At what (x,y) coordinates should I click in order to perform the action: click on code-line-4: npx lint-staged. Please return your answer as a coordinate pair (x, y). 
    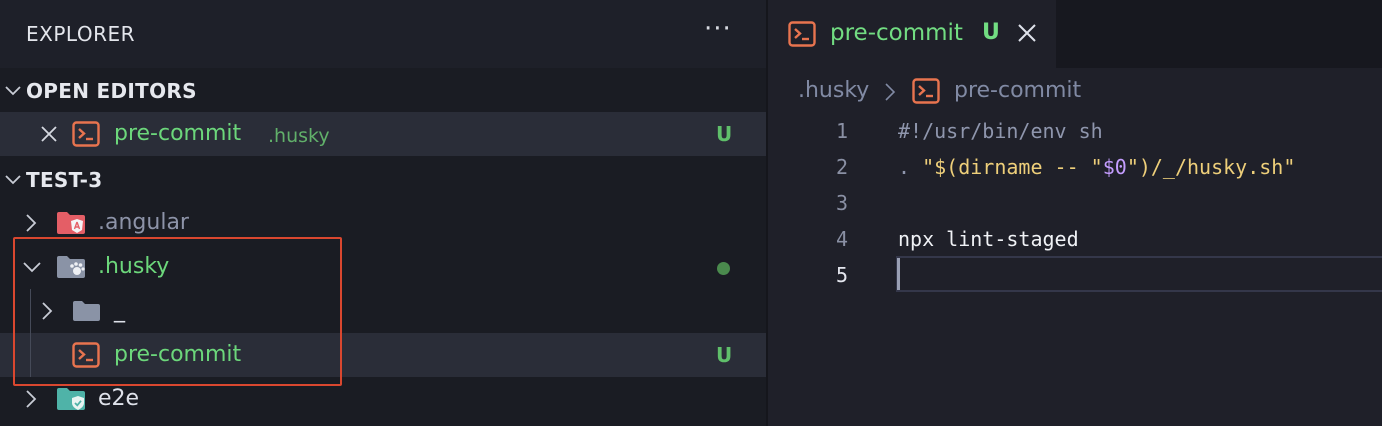
    Looking at the image, I should click on (988, 239).